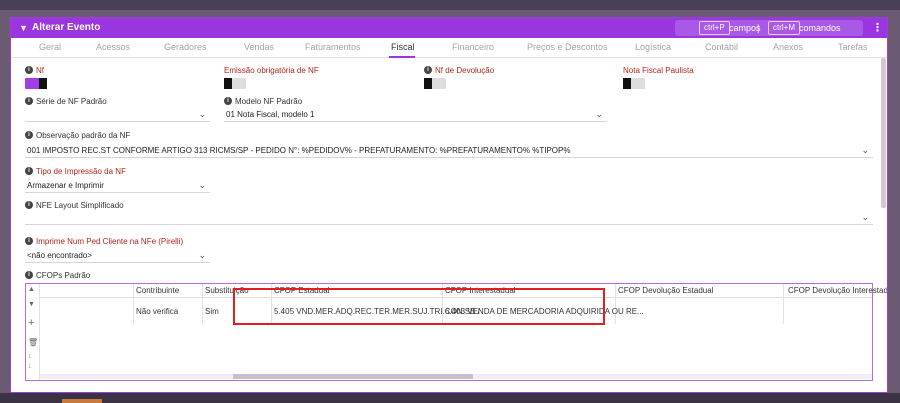 This screenshot has width=900, height=403. Describe the element at coordinates (33, 342) in the screenshot. I see `trash-icon: 🗑` at that location.